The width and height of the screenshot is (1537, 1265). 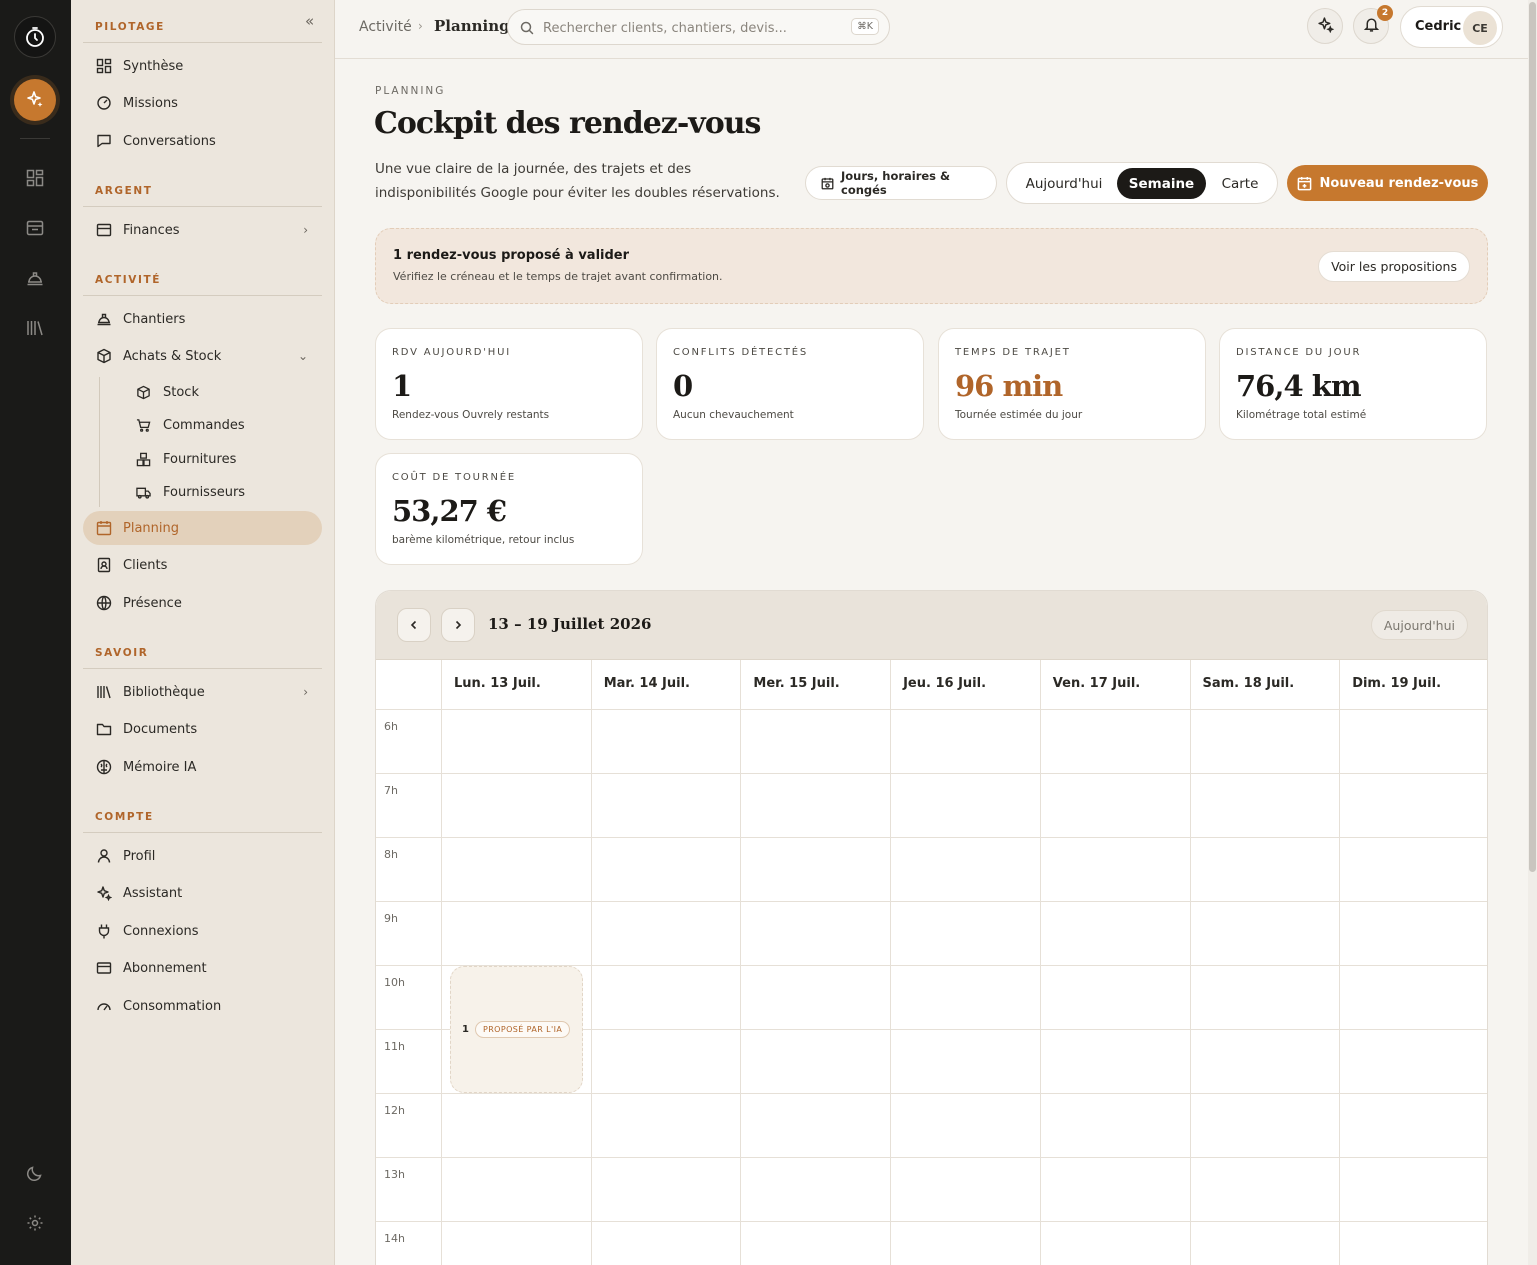 What do you see at coordinates (35, 178) in the screenshot?
I see `grid-icon` at bounding box center [35, 178].